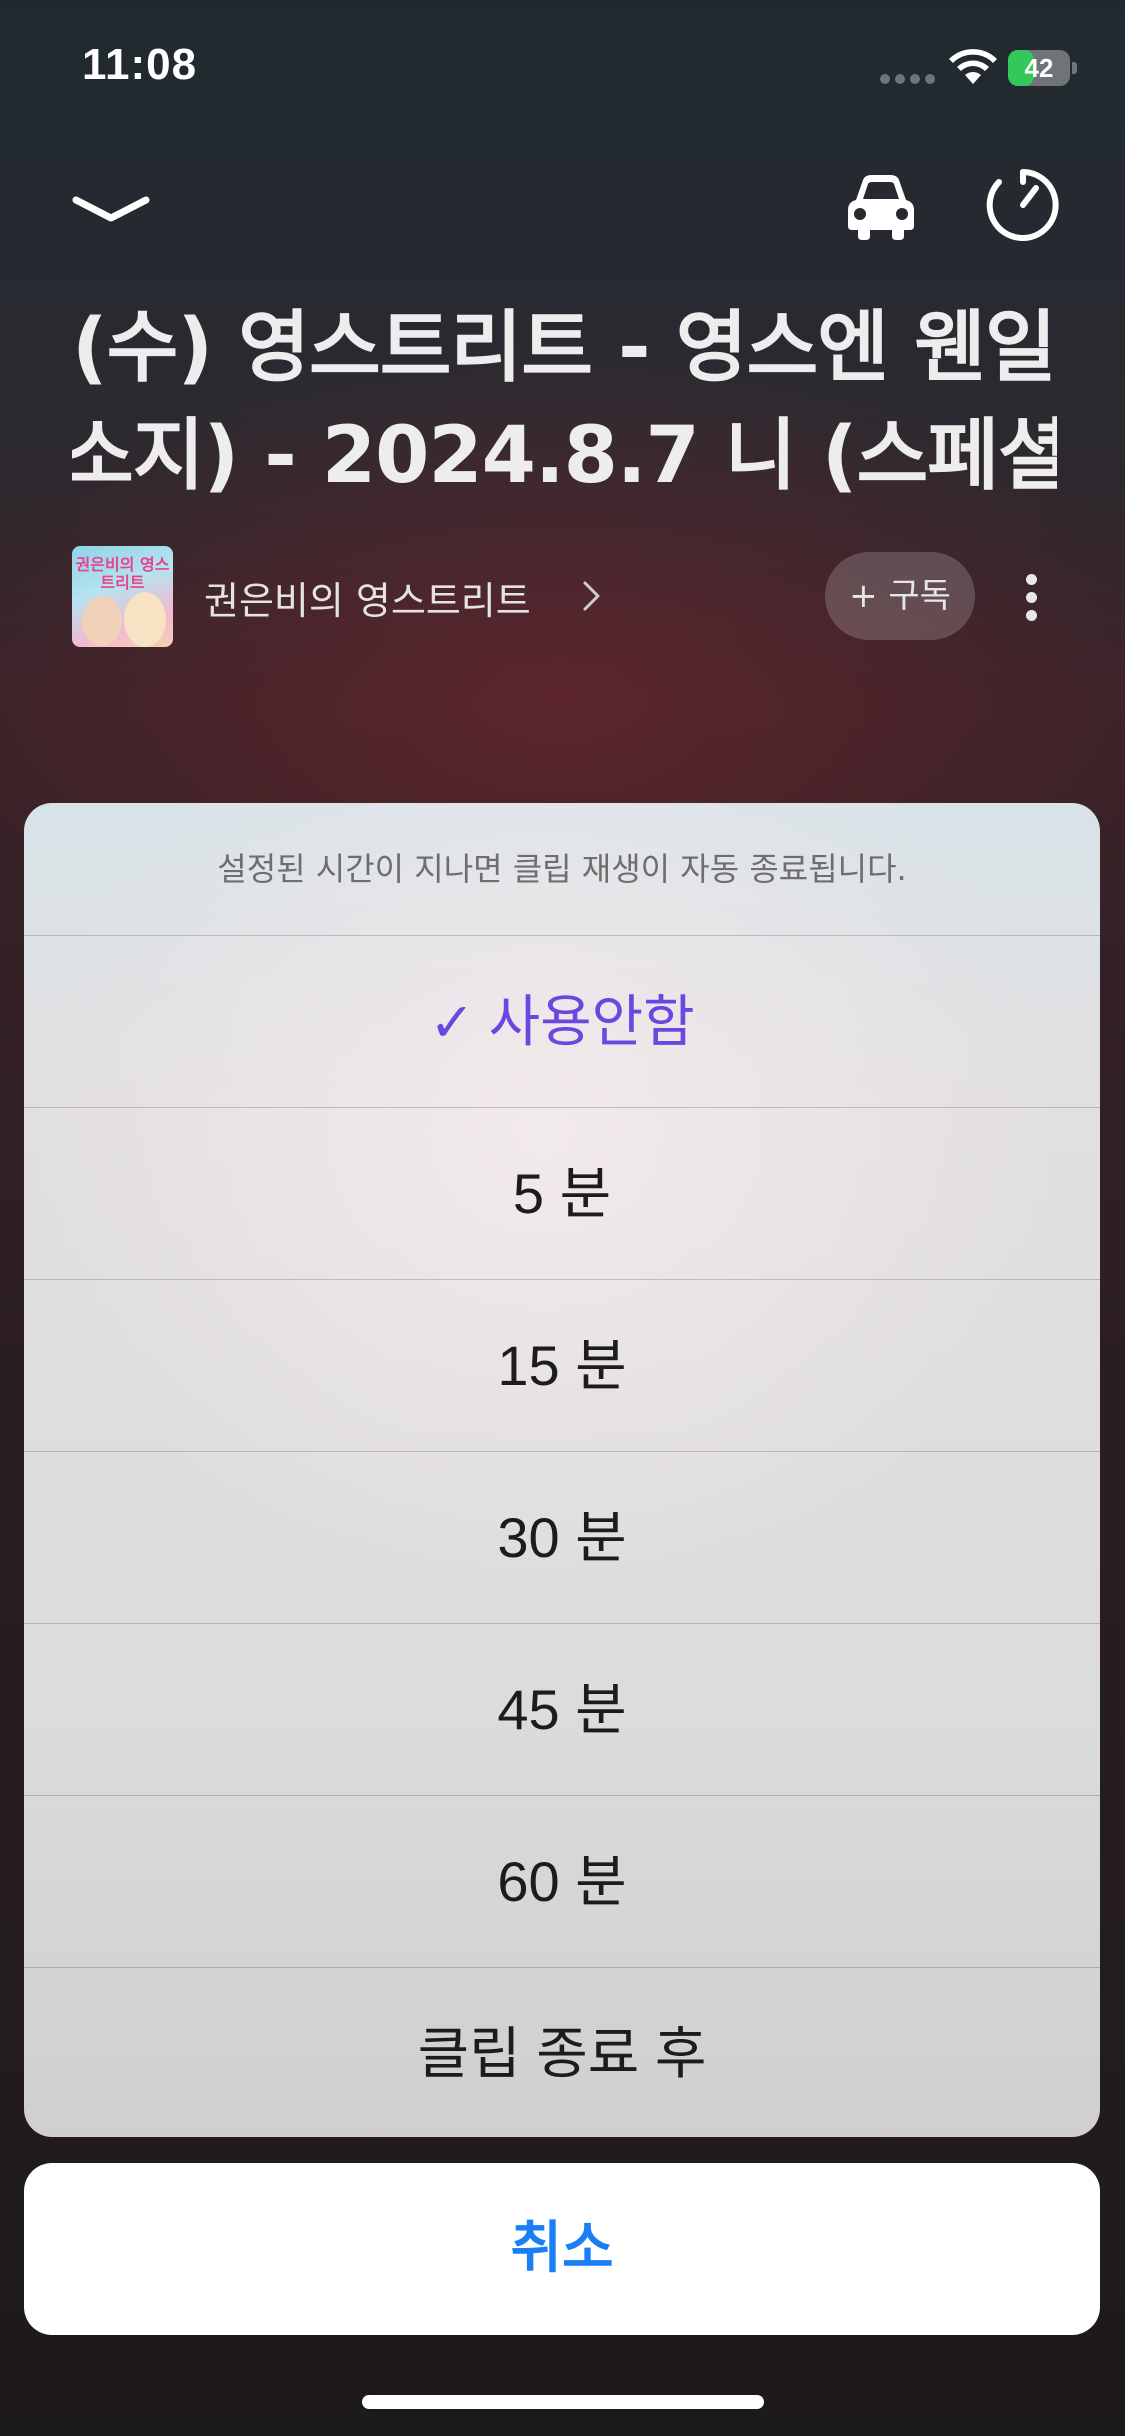  I want to click on channel-name: 권은비의 영스트리트, so click(367, 597).